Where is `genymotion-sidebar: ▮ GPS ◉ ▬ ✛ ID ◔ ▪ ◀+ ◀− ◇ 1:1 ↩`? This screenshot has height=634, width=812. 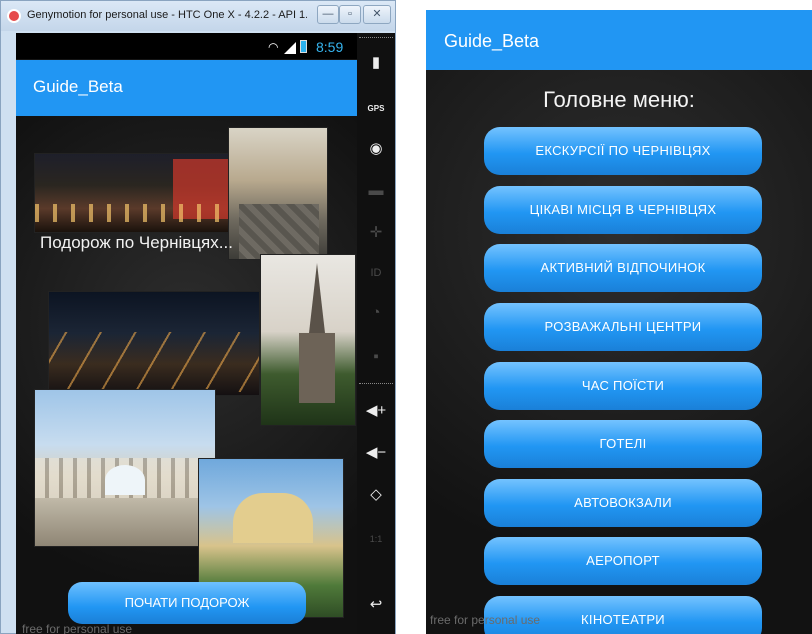 genymotion-sidebar: ▮ GPS ◉ ▬ ✛ ID ◔ ▪ ◀+ ◀− ◇ 1:1 ↩ is located at coordinates (376, 333).